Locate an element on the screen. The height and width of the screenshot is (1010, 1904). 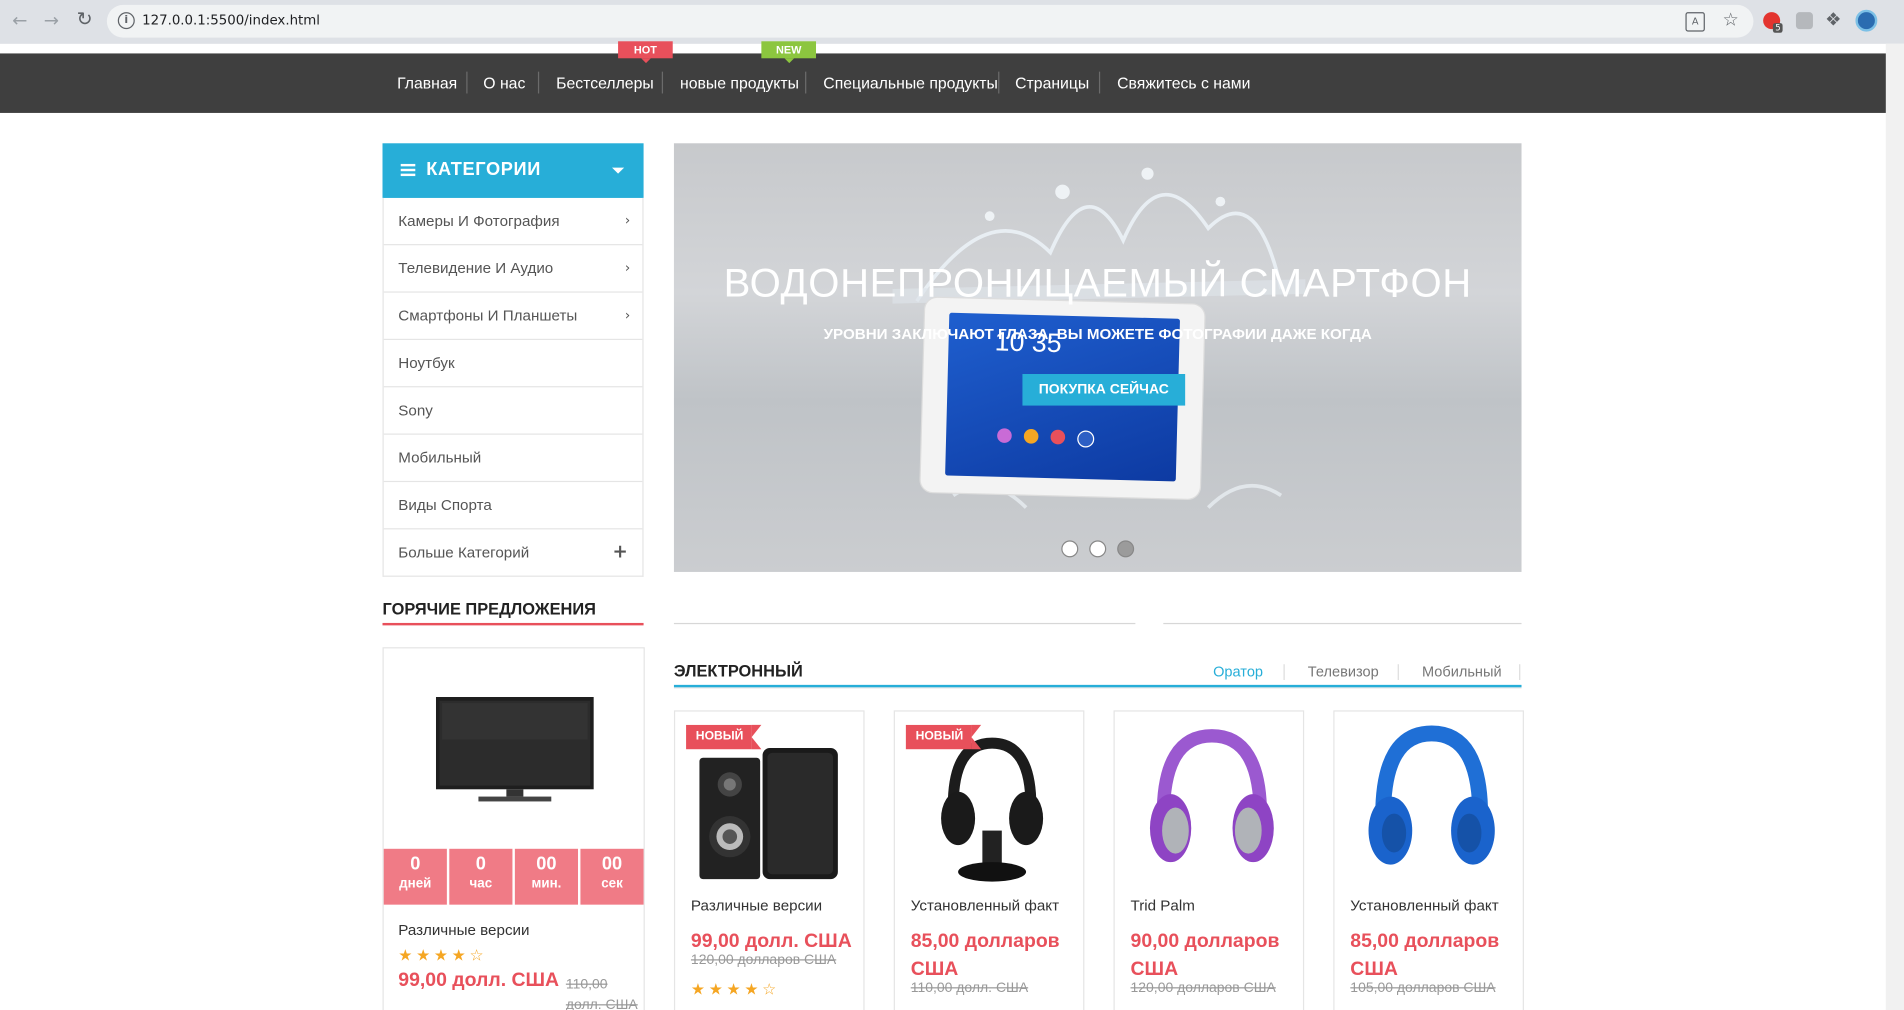
section-divider is located at coordinates (1097, 688).